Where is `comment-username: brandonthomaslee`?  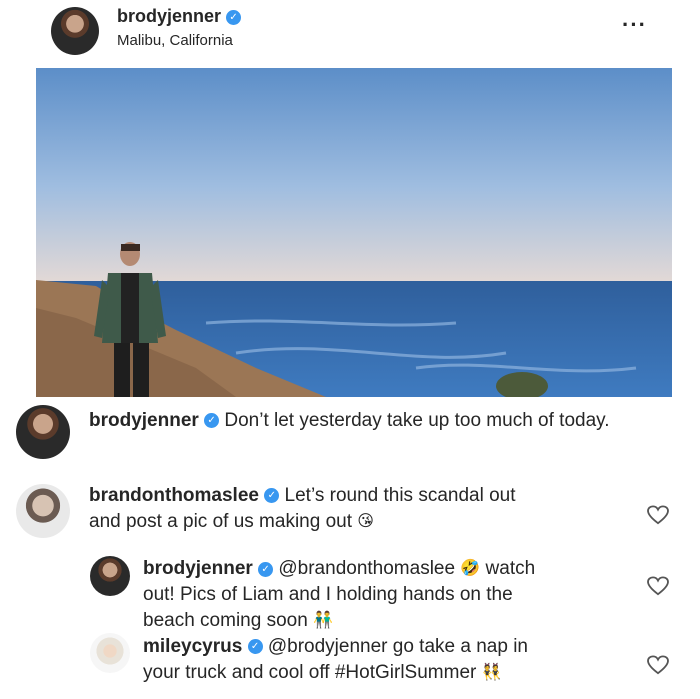
comment-username: brandonthomaslee is located at coordinates (174, 495).